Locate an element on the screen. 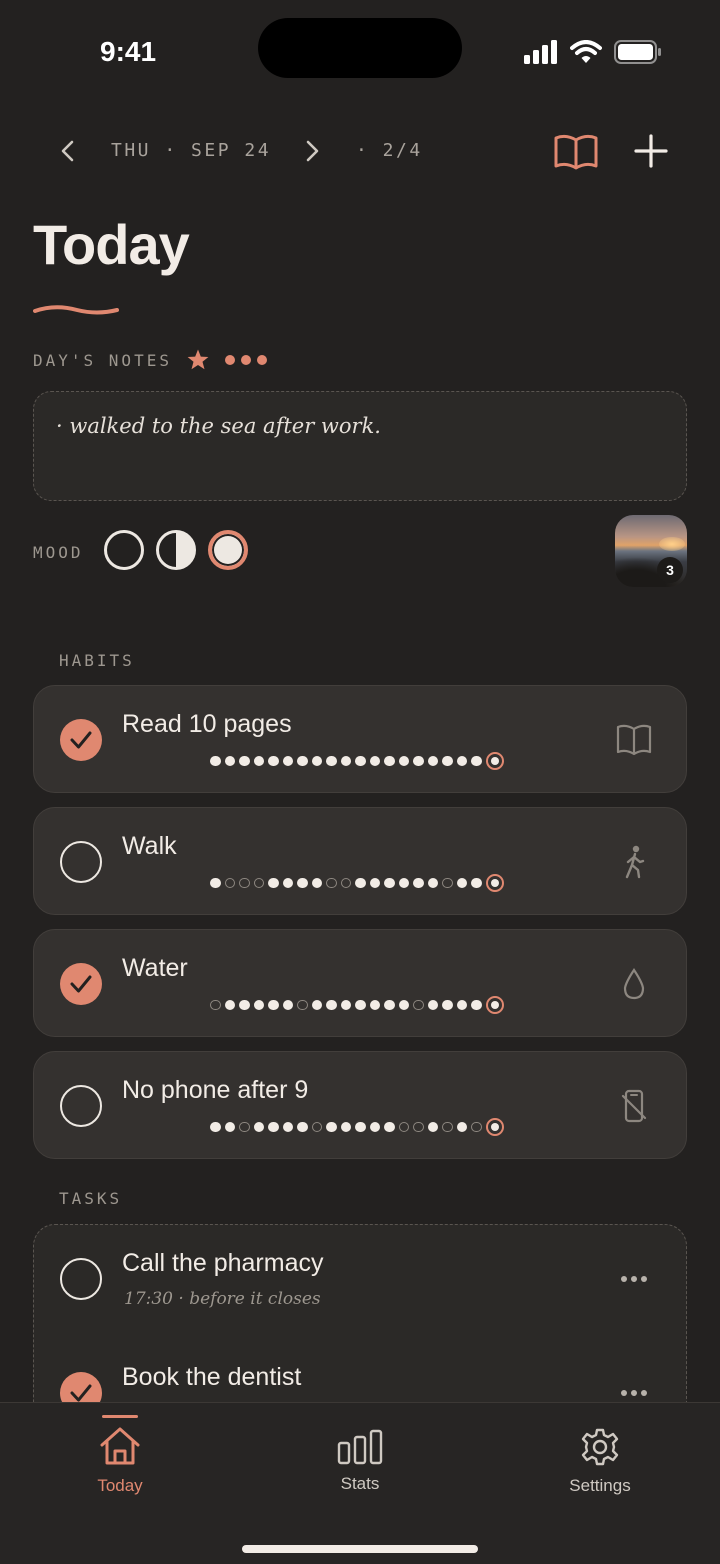 The height and width of the screenshot is (1564, 720). mood-empty-circle-icon is located at coordinates (124, 550).